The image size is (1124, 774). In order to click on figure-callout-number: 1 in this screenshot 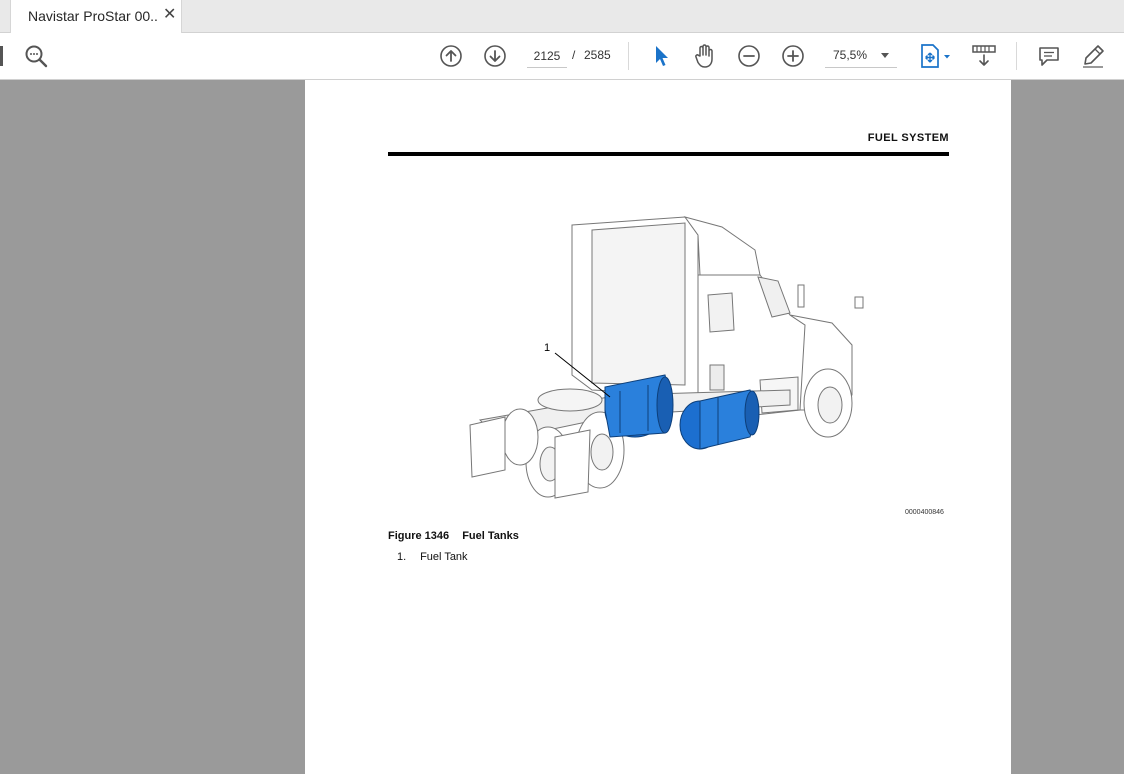, I will do `click(547, 348)`.